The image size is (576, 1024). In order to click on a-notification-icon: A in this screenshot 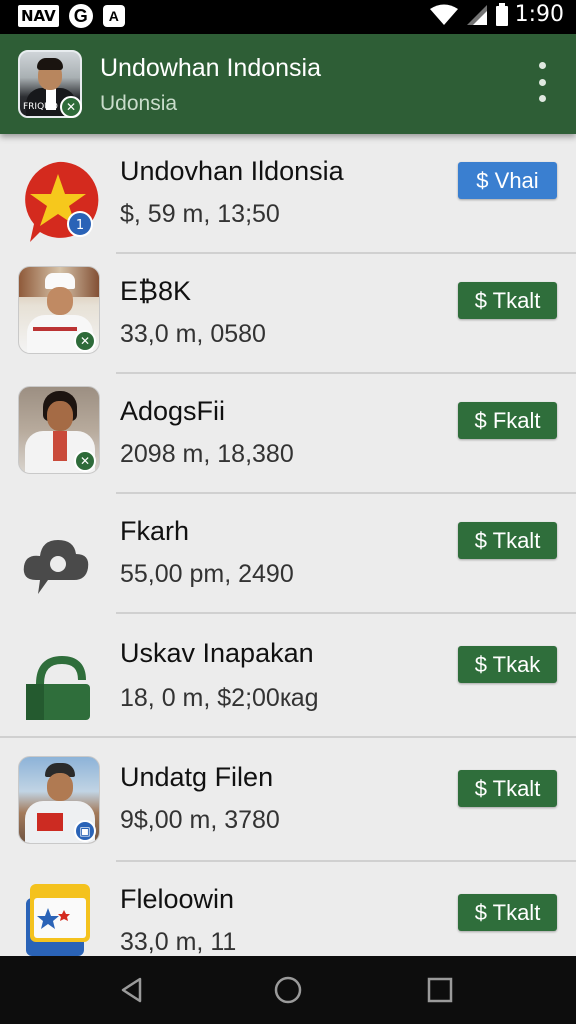, I will do `click(113, 16)`.